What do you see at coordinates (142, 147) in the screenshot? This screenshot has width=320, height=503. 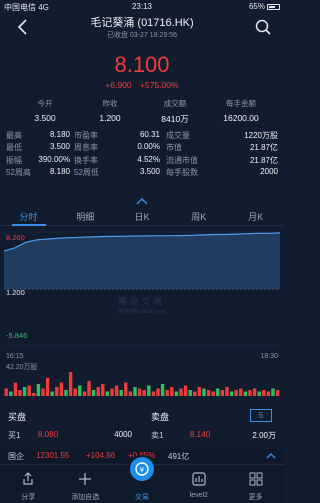 I see `stats-row: 最低 3.500 周息率 0.00% 市值 21.87亿` at bounding box center [142, 147].